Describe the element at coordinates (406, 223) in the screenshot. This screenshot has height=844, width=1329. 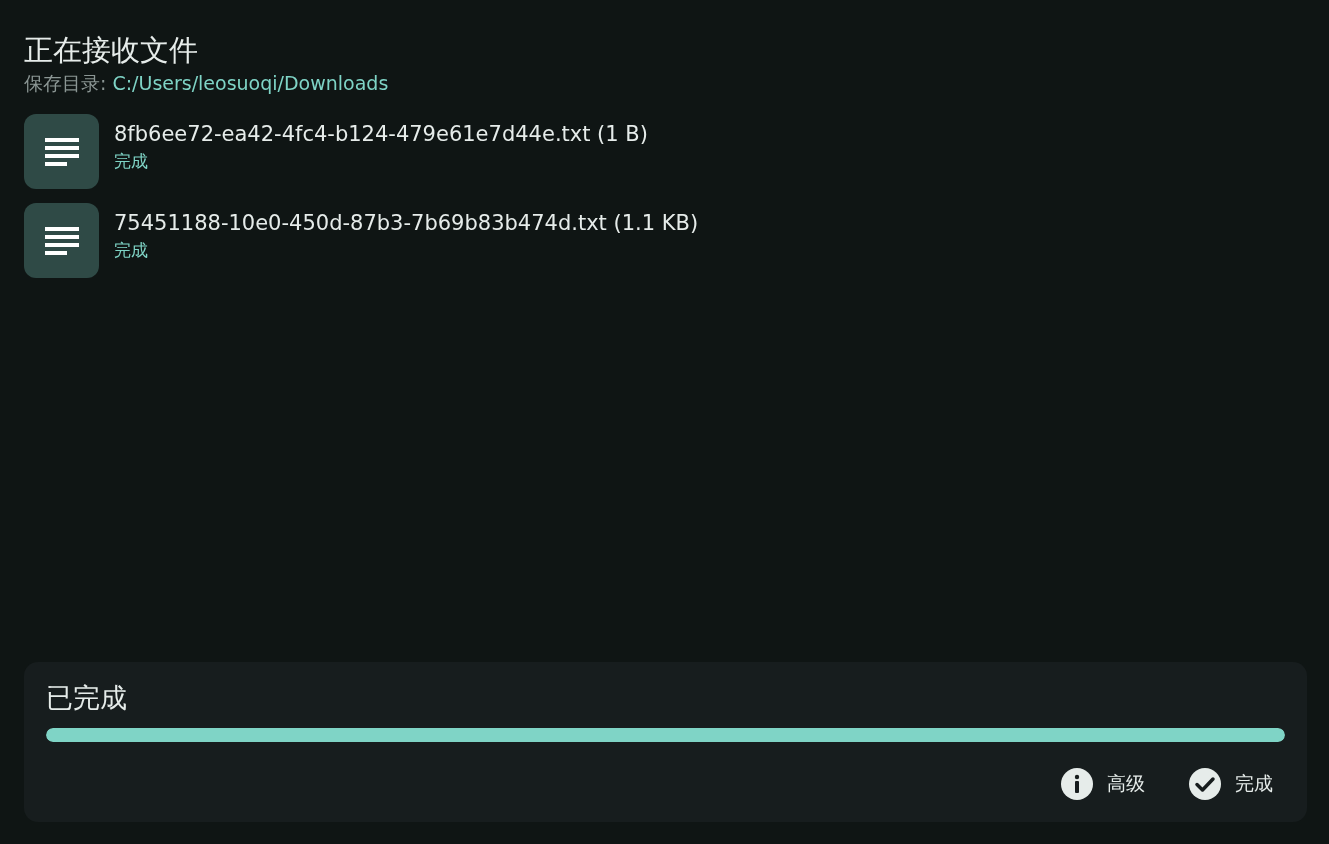
I see `file-name: 75451188-10e0-450d-87b3-7b69b83b474d.txt (1.1 KB)` at that location.